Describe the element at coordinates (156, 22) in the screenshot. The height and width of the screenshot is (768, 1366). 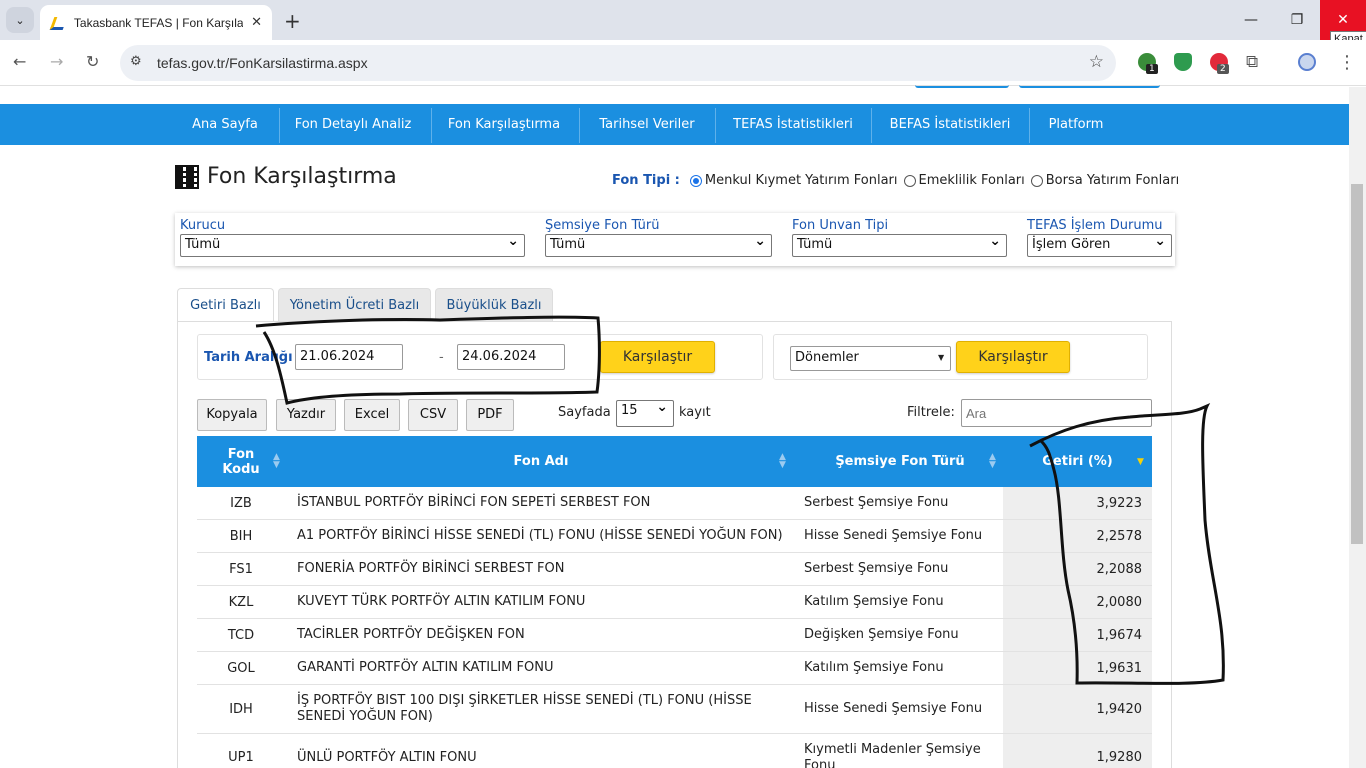
I see `browser-tab: Takasbank TEFAS | Fon Karşılaştı ✕` at that location.